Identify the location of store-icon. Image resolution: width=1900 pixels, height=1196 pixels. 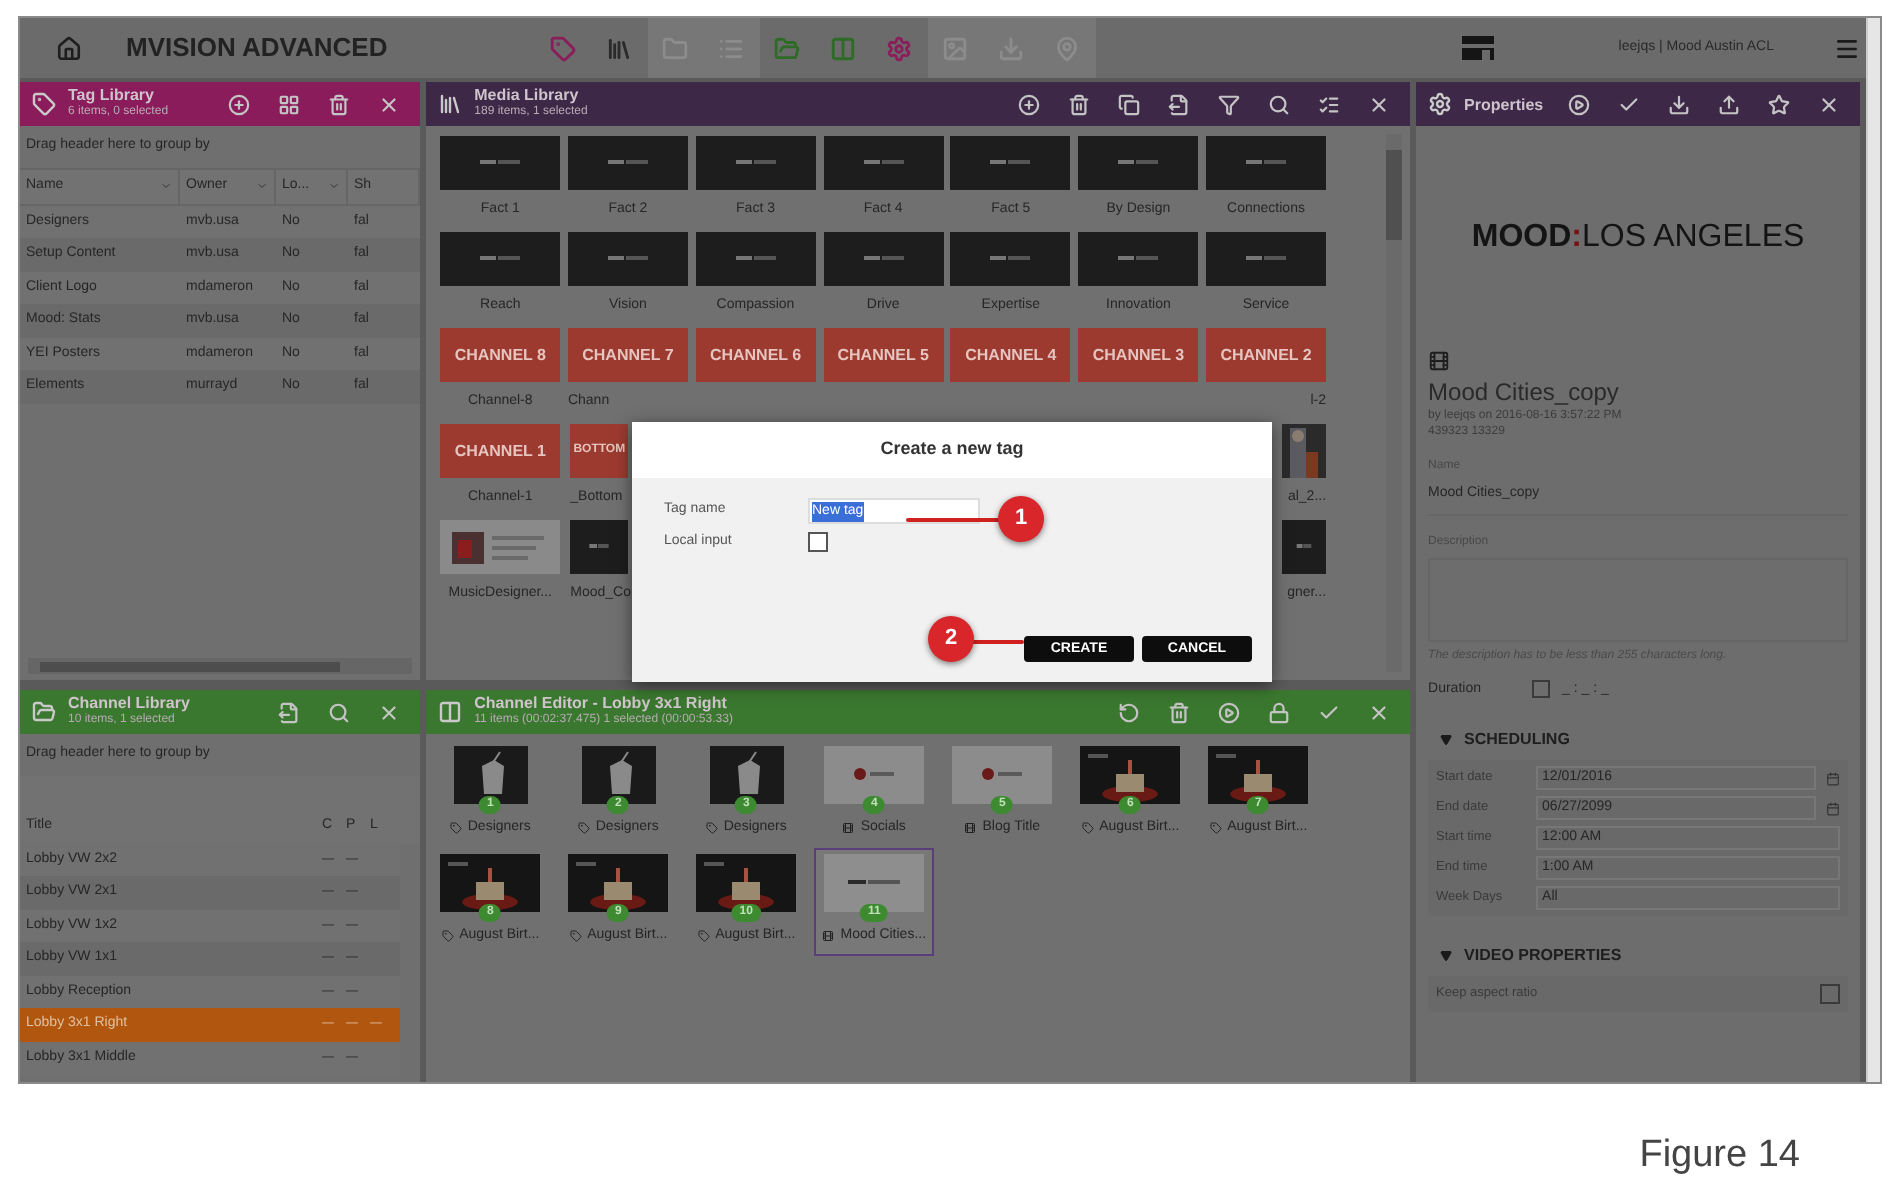
(1478, 48).